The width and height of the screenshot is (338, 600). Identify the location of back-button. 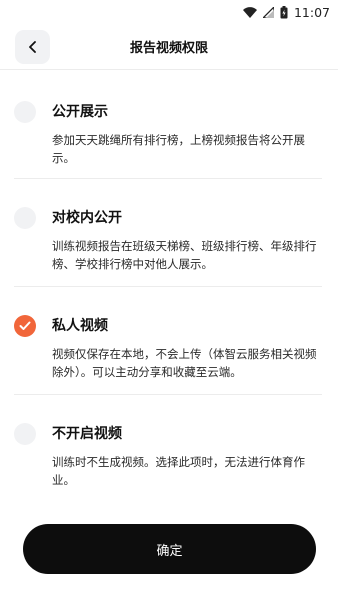
(32, 47).